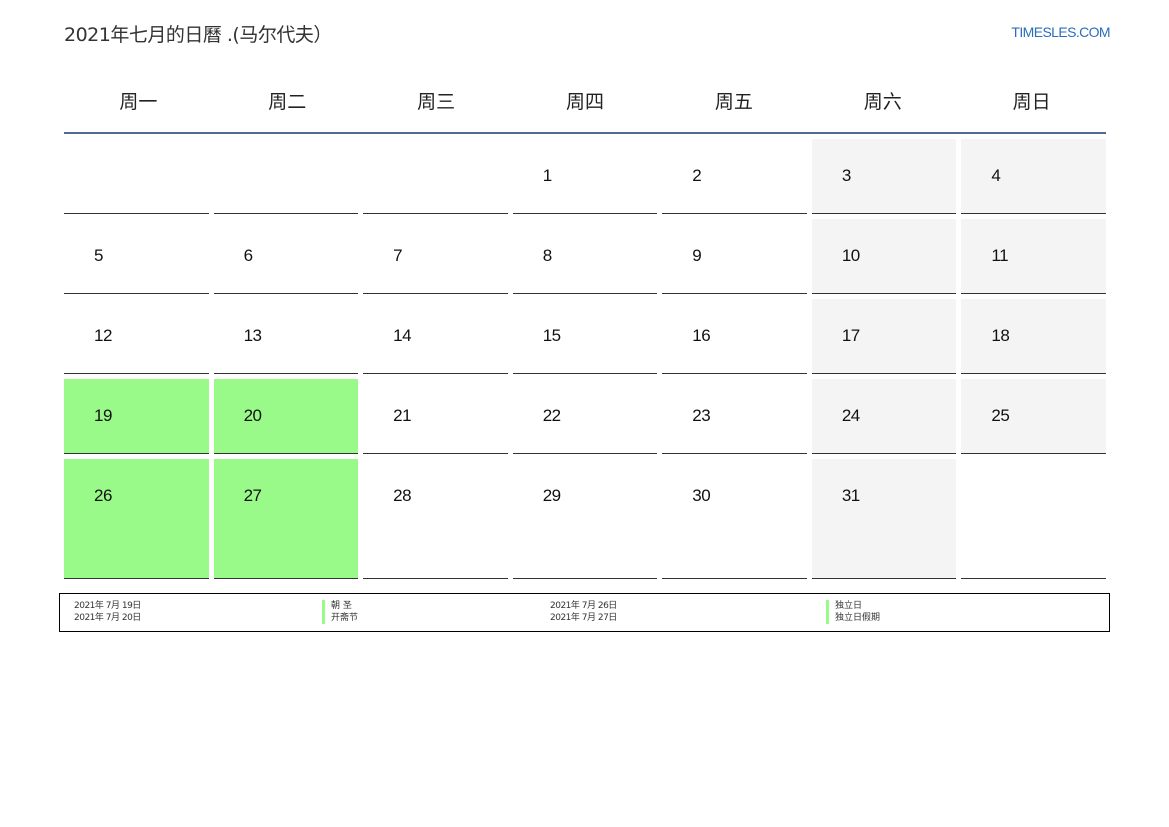 This screenshot has height=827, width=1169. What do you see at coordinates (1031, 101) in the screenshot?
I see `weekday-sunday: 周日` at bounding box center [1031, 101].